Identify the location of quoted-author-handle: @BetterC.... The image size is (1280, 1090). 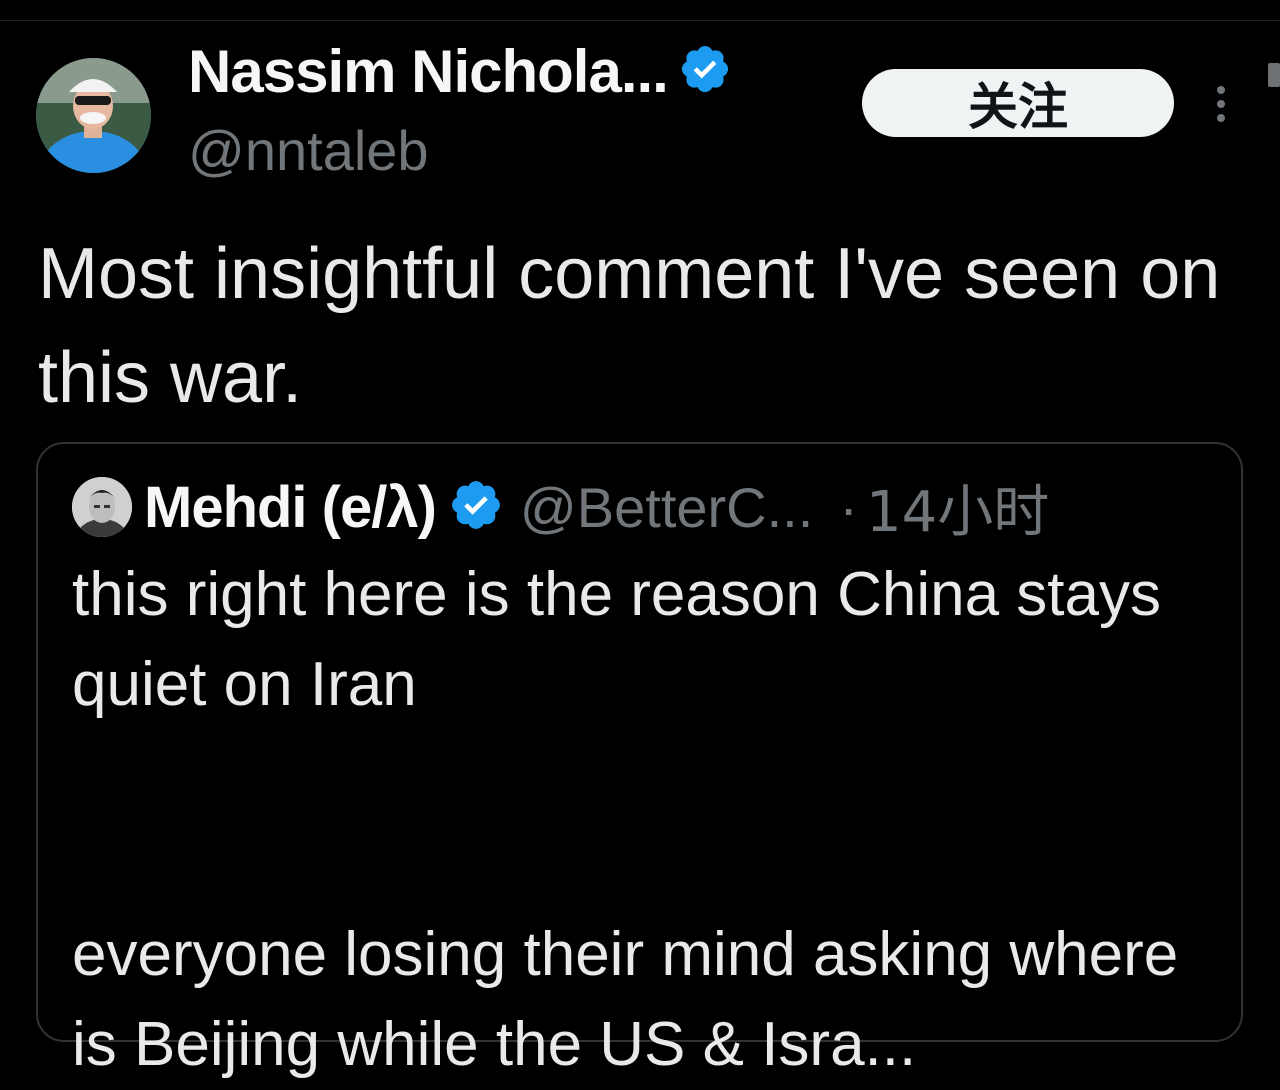
(666, 507).